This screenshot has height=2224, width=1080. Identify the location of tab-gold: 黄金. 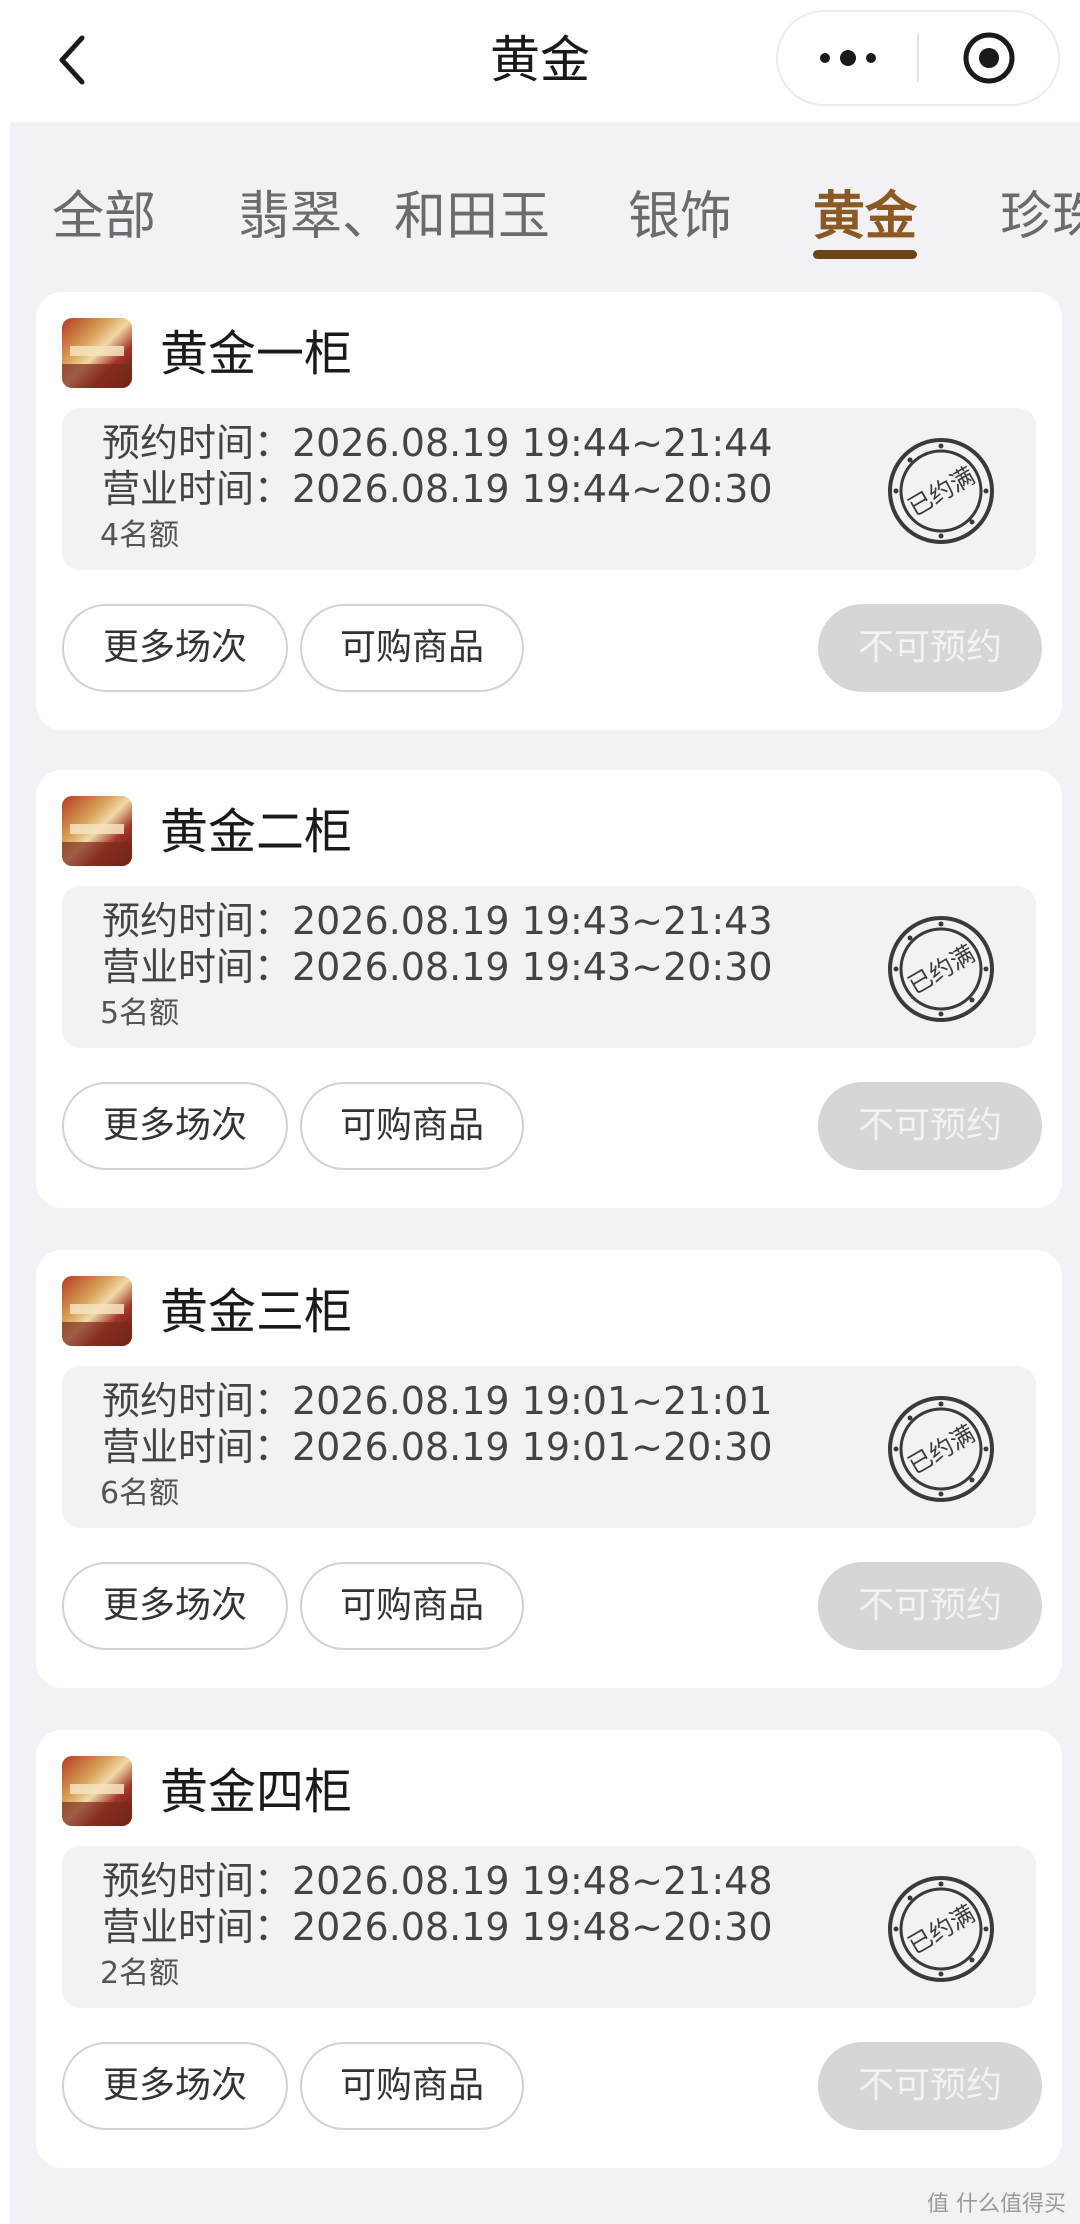
(865, 211).